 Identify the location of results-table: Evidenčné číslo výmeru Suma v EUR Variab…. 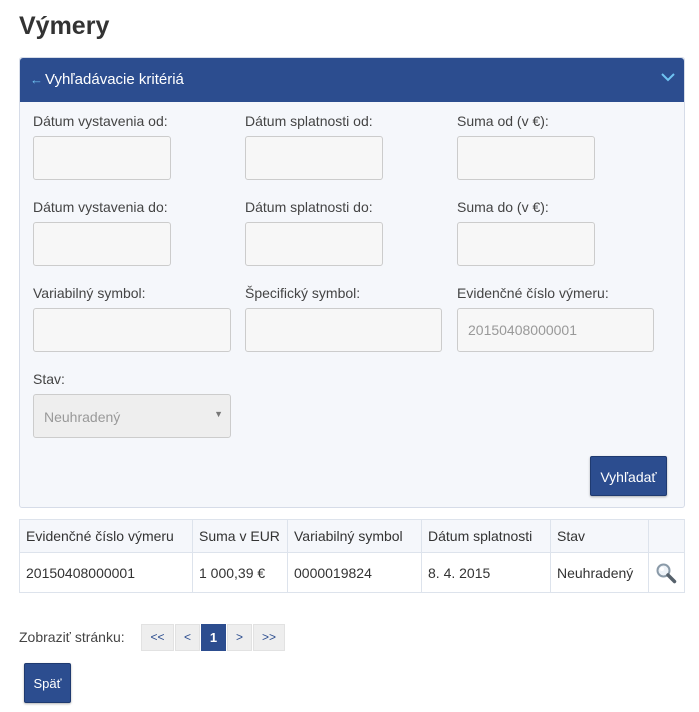
(352, 556).